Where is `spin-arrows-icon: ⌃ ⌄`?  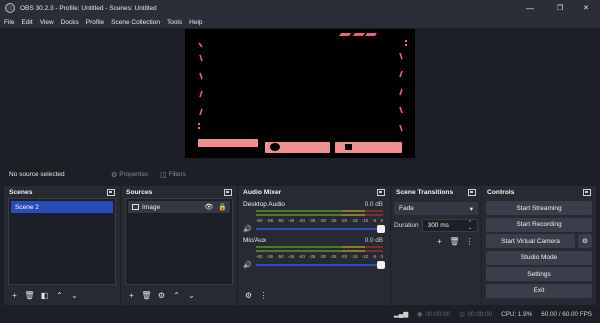
spin-arrows-icon: ⌃ ⌄ is located at coordinates (470, 225).